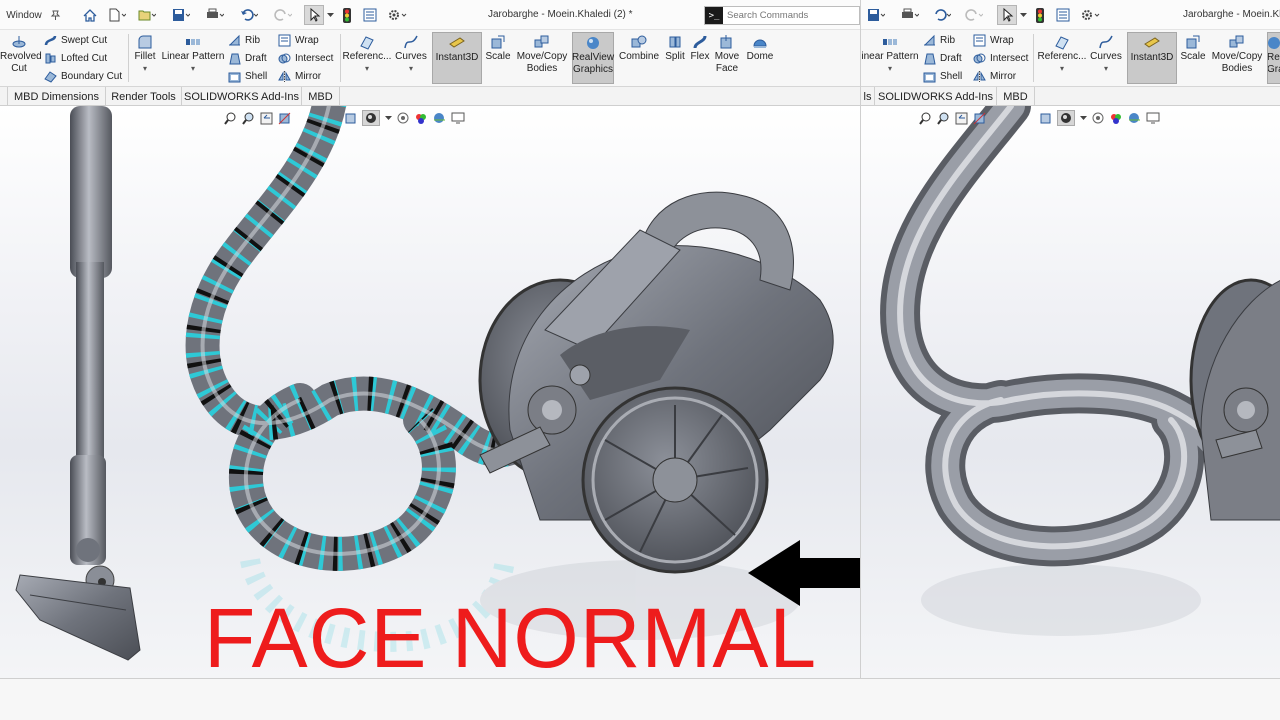 The height and width of the screenshot is (720, 1280). I want to click on linear-pattern-button: inear Pattern ▾, so click(890, 58).